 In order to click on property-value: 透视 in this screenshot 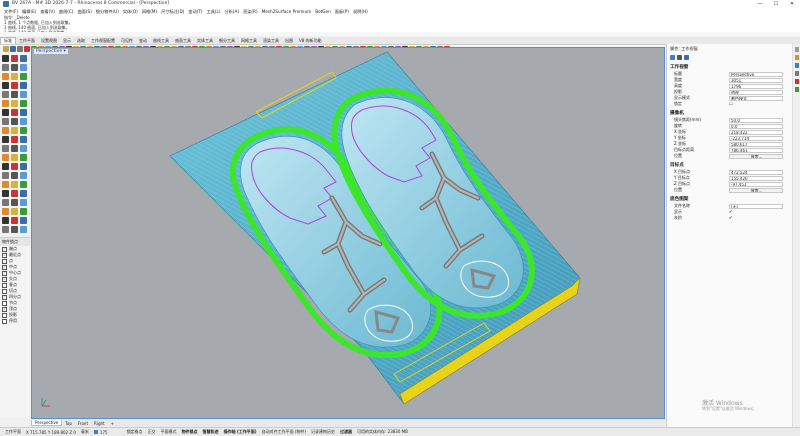, I will do `click(756, 92)`.